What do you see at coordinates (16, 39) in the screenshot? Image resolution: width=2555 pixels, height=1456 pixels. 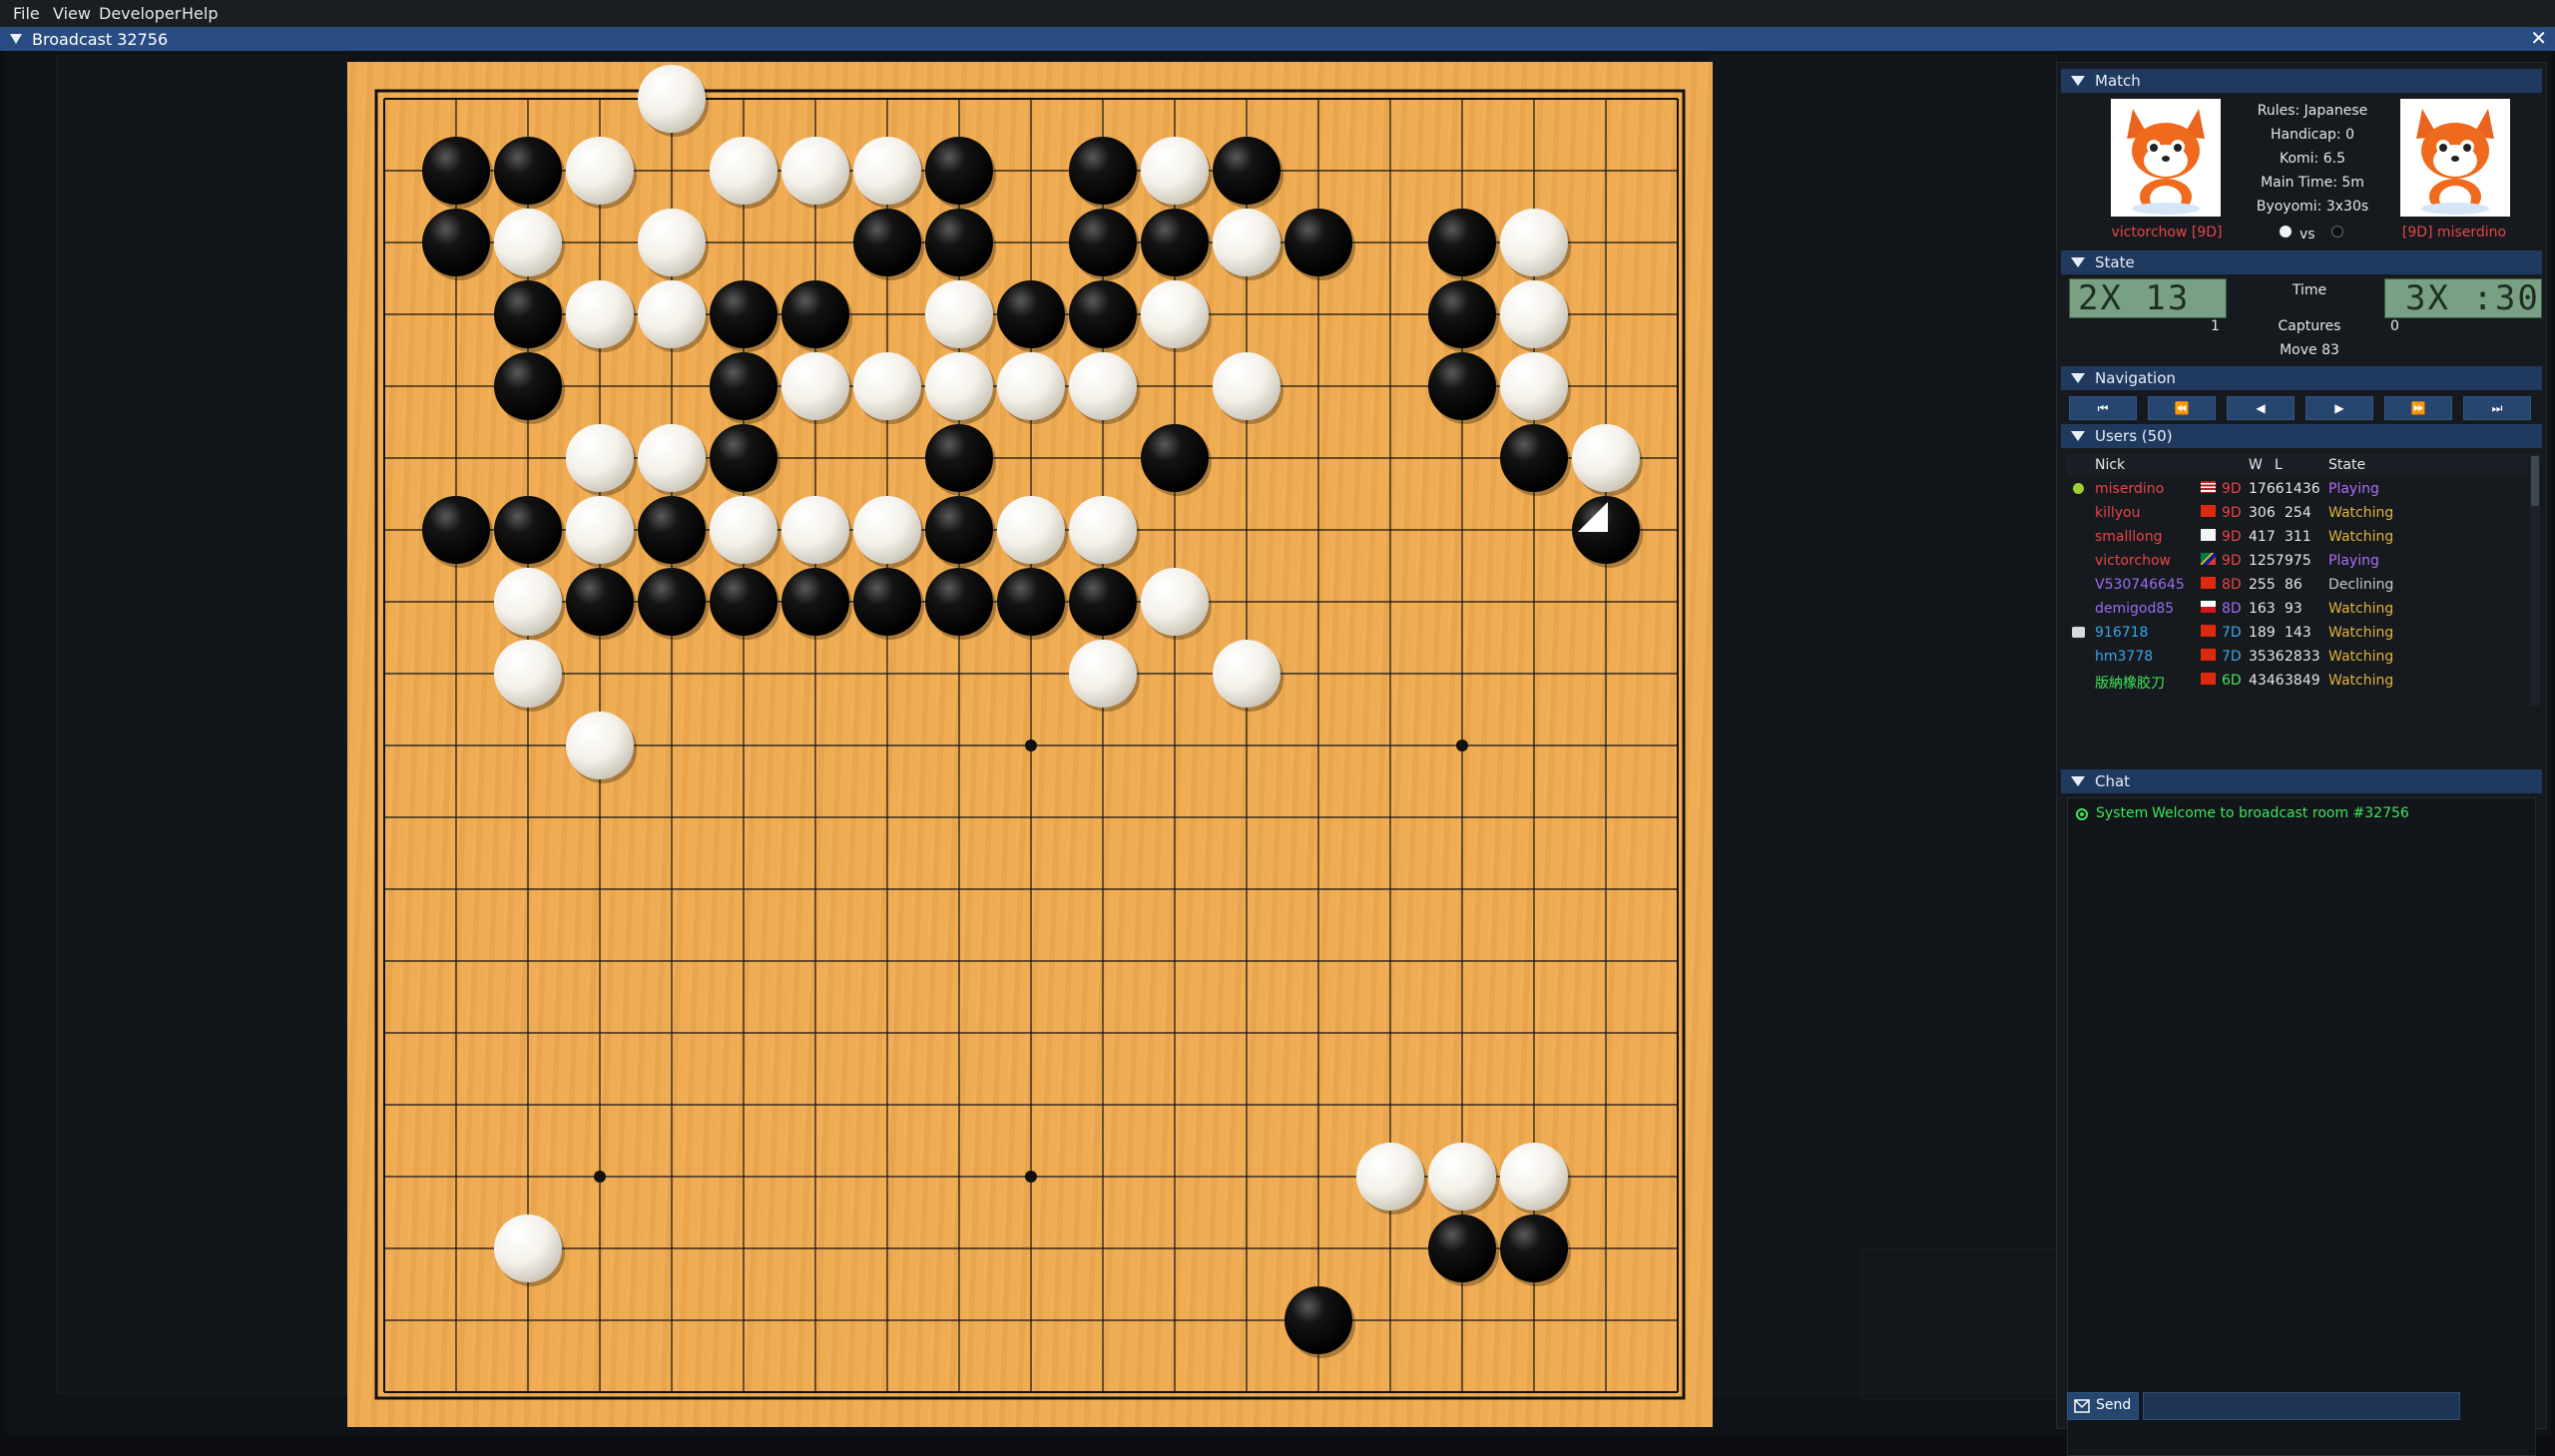 I see `collapse-window-icon` at bounding box center [16, 39].